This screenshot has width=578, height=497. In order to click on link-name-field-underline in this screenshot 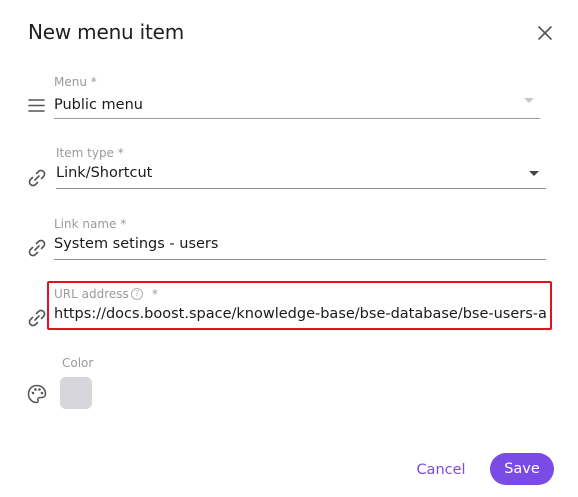, I will do `click(300, 259)`.